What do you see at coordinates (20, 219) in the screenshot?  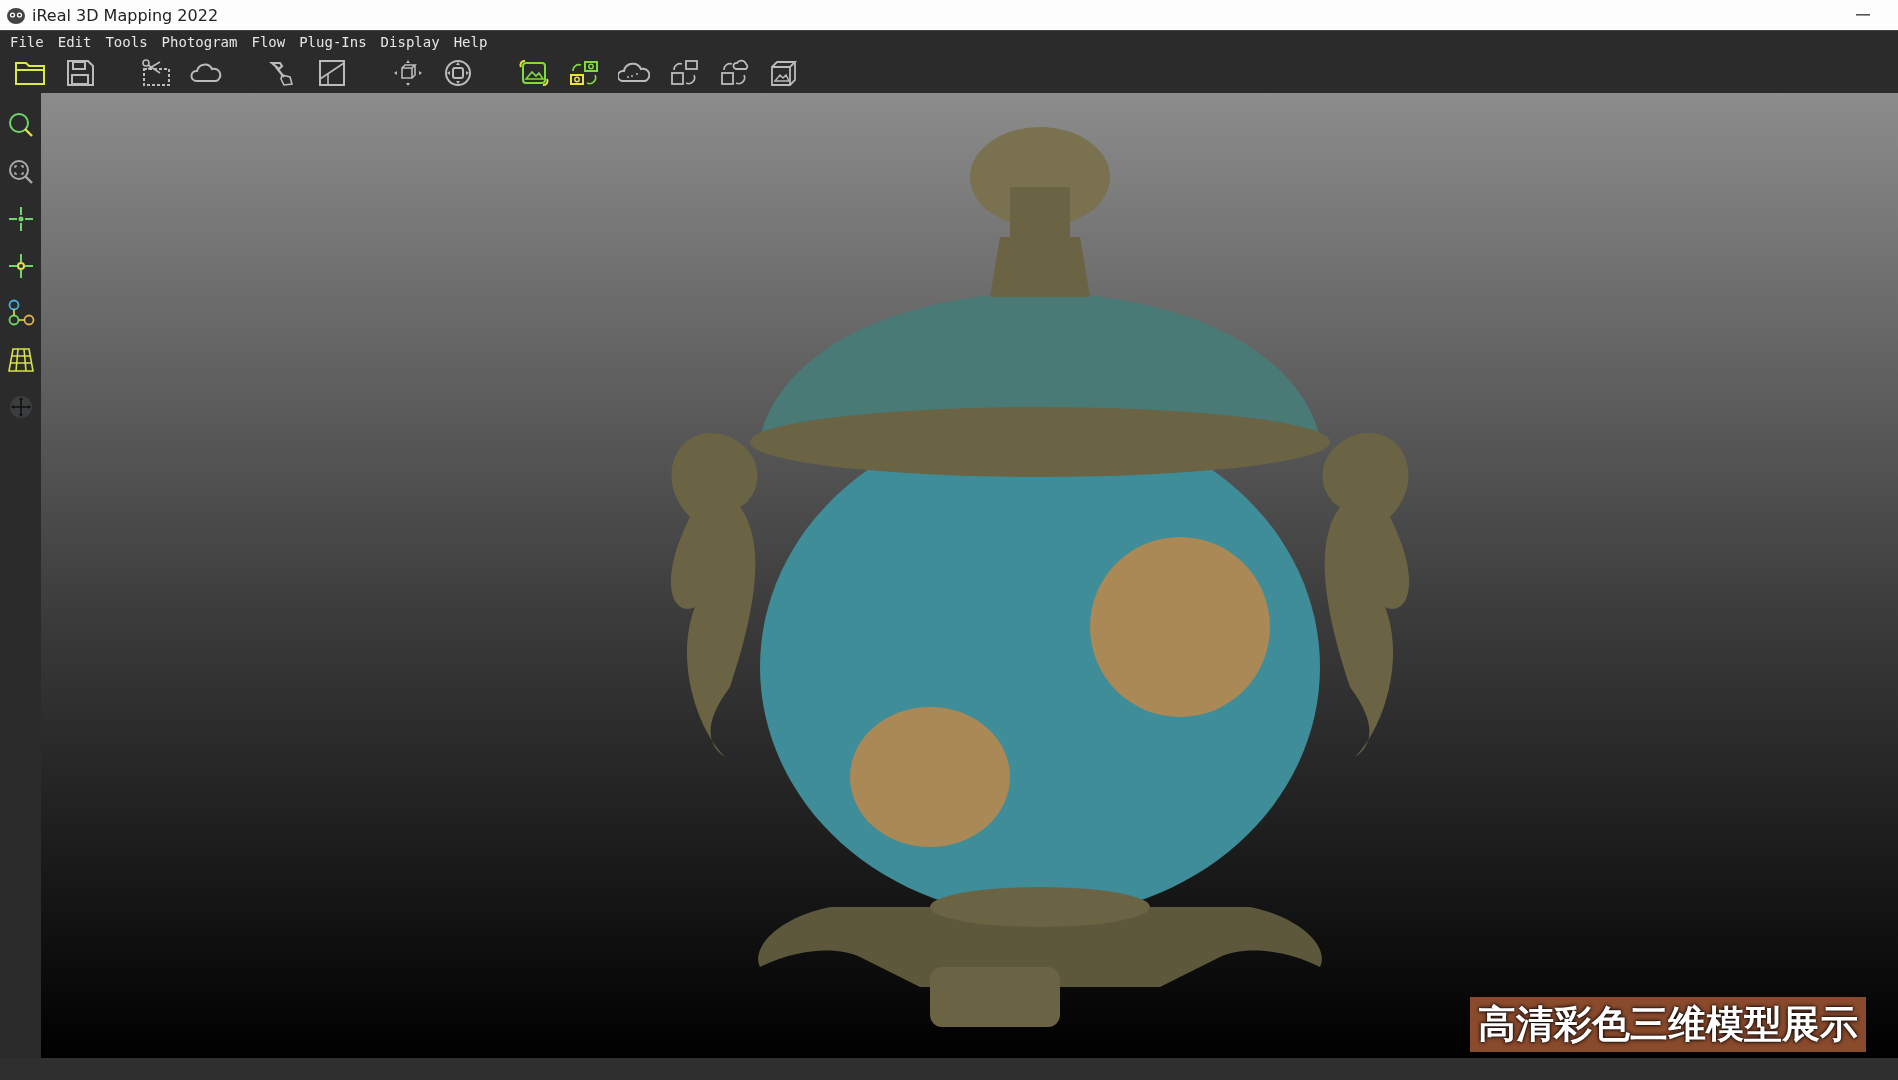 I see `crosshair-icon` at bounding box center [20, 219].